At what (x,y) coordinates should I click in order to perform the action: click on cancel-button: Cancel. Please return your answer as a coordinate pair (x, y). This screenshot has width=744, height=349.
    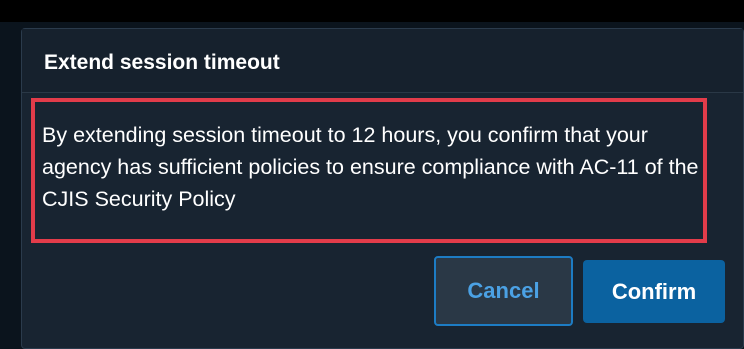
    Looking at the image, I should click on (503, 291).